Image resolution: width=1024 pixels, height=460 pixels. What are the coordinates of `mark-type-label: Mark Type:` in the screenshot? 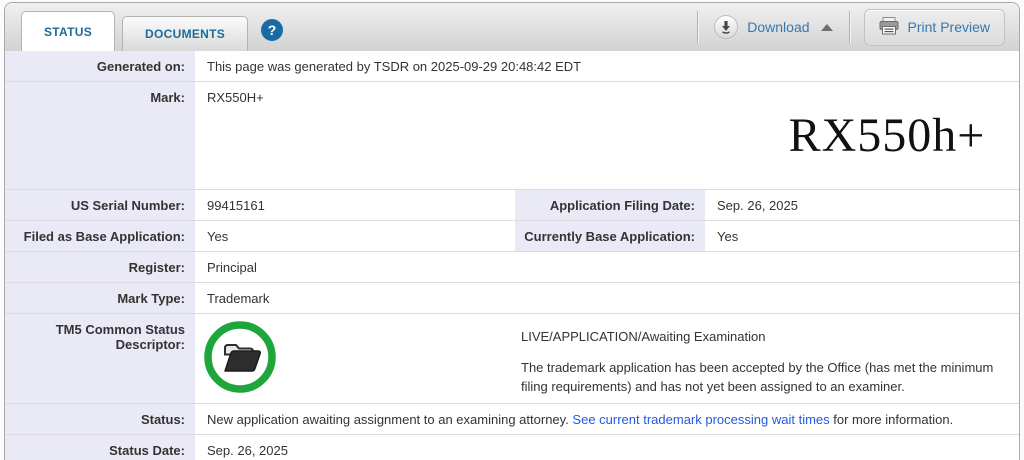 It's located at (100, 298).